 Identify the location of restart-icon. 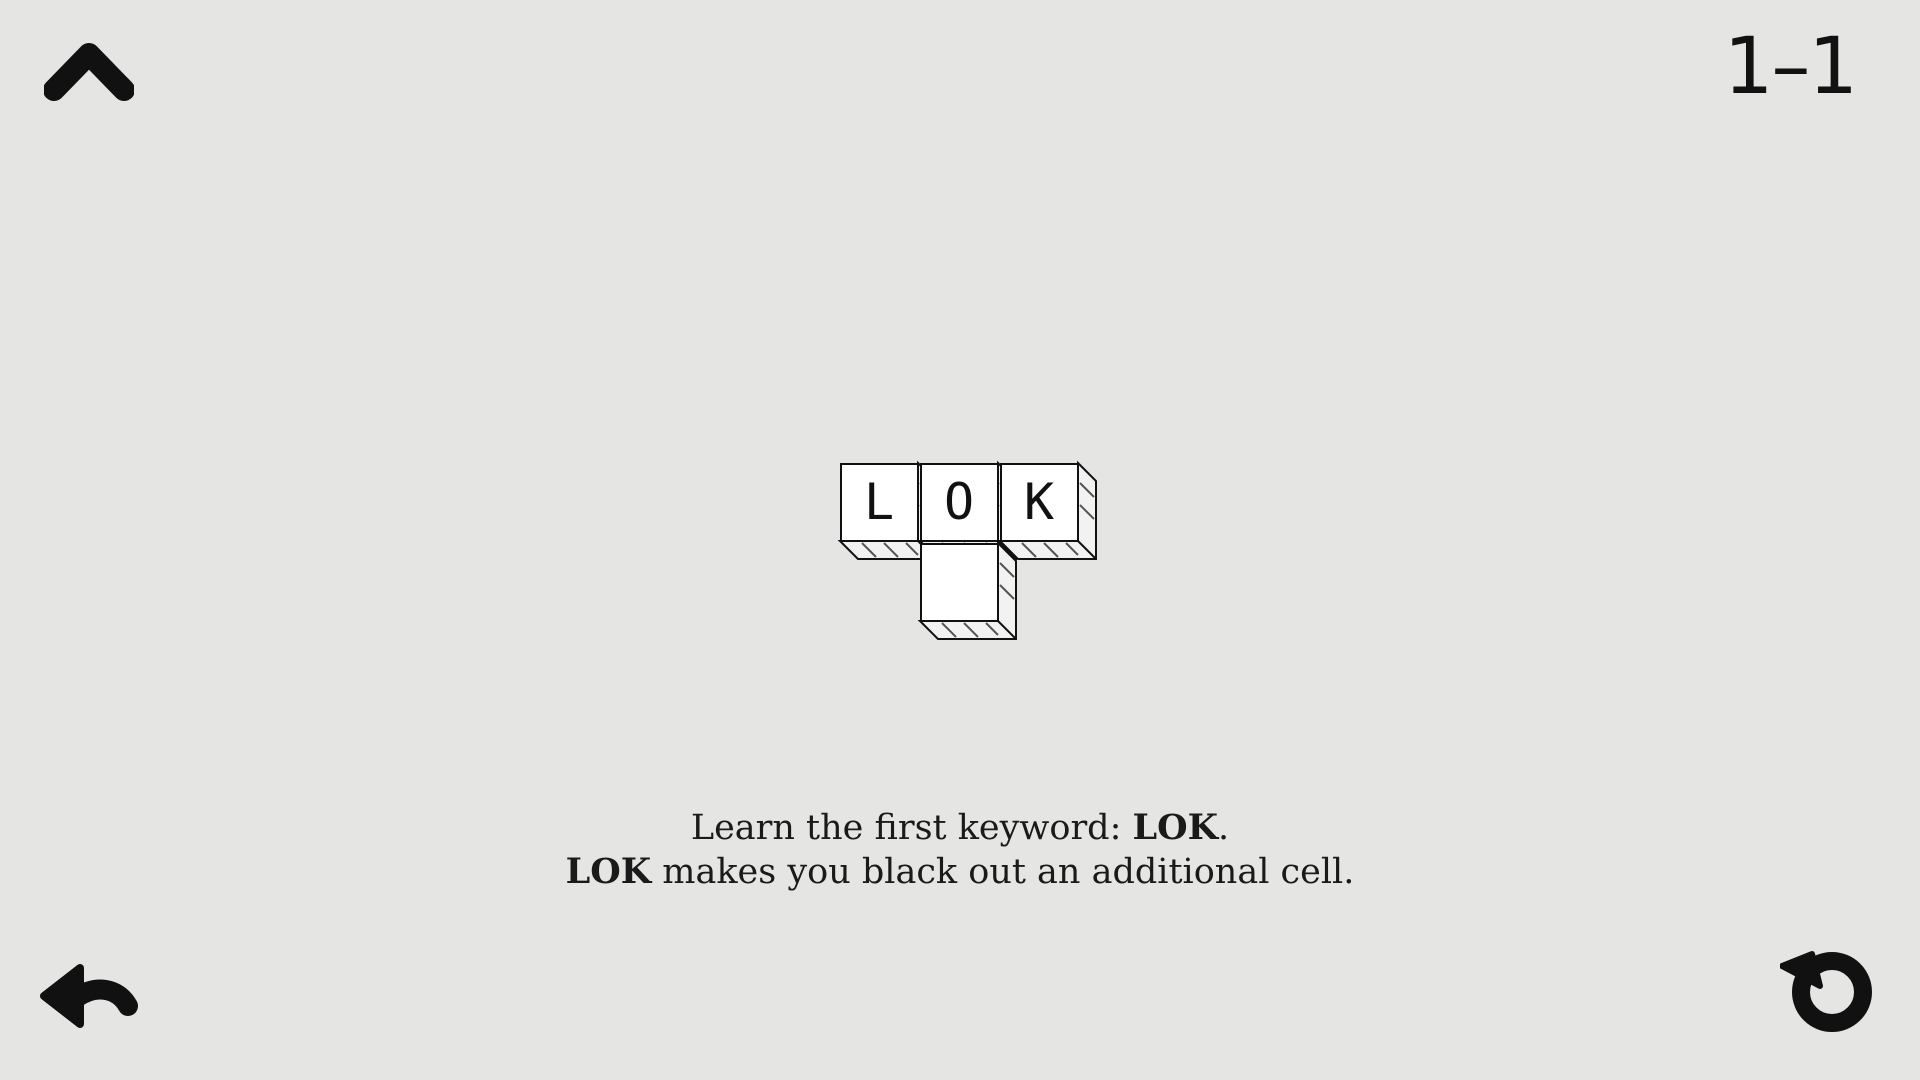
(1825, 991).